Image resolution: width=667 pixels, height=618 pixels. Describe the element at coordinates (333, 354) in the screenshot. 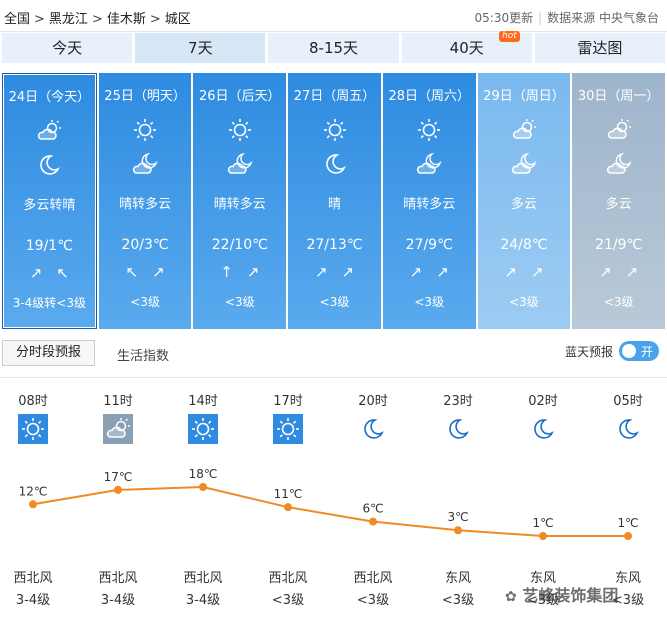

I see `sub-tabs: 分时段预报 生活指数 蓝天预报 开` at that location.